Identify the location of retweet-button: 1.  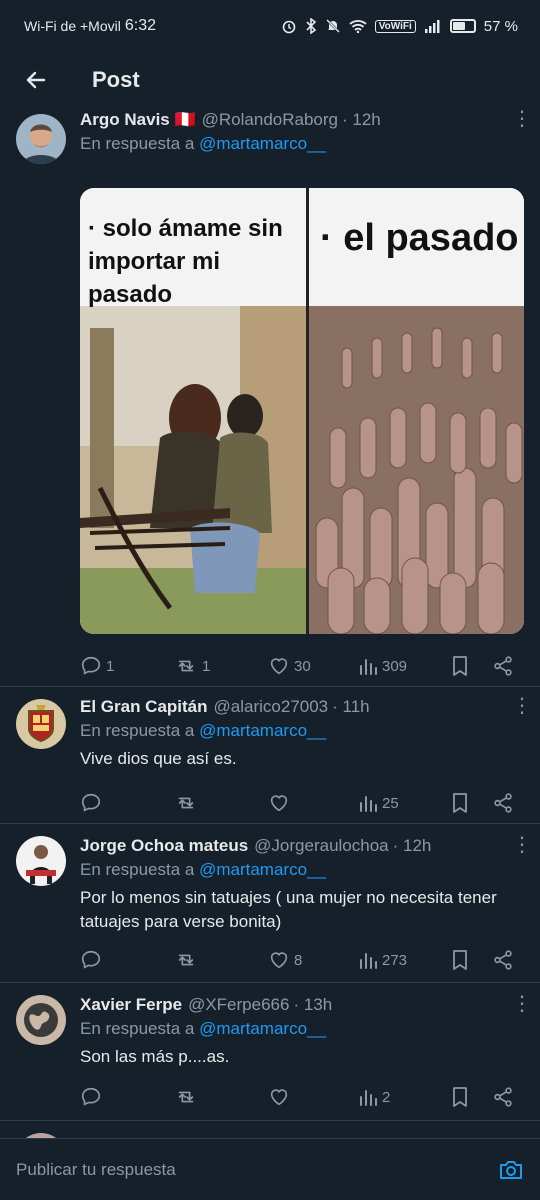
(192, 666).